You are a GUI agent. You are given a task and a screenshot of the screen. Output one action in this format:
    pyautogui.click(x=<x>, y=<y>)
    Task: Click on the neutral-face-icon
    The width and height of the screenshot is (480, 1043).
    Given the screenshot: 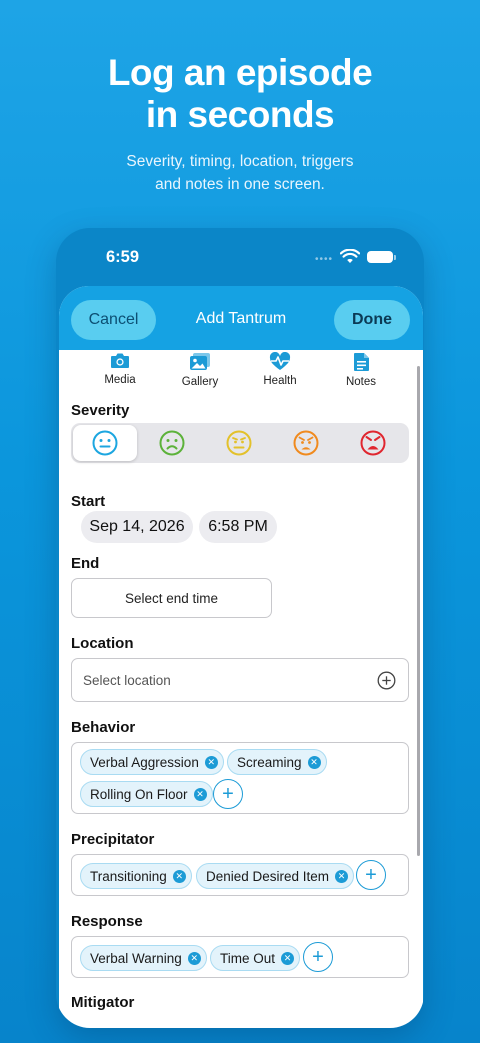 What is the action you would take?
    pyautogui.click(x=105, y=443)
    